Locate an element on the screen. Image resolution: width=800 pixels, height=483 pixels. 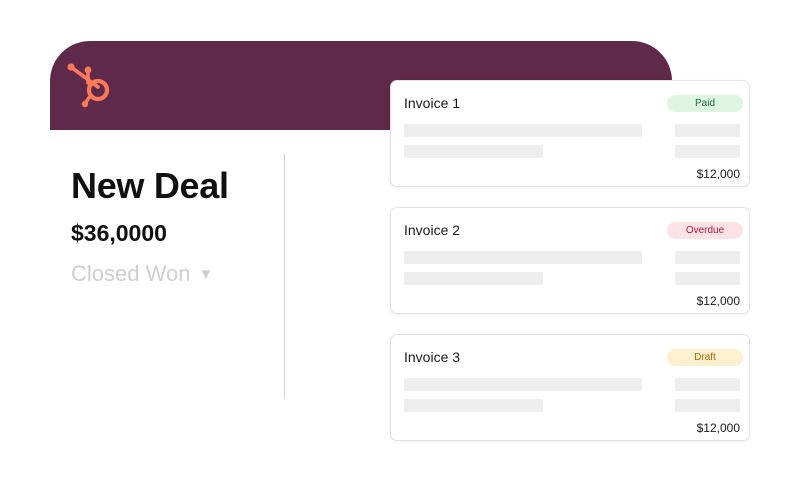
invoice-card-3: Invoice 3 Draft $12,000 is located at coordinates (570, 387).